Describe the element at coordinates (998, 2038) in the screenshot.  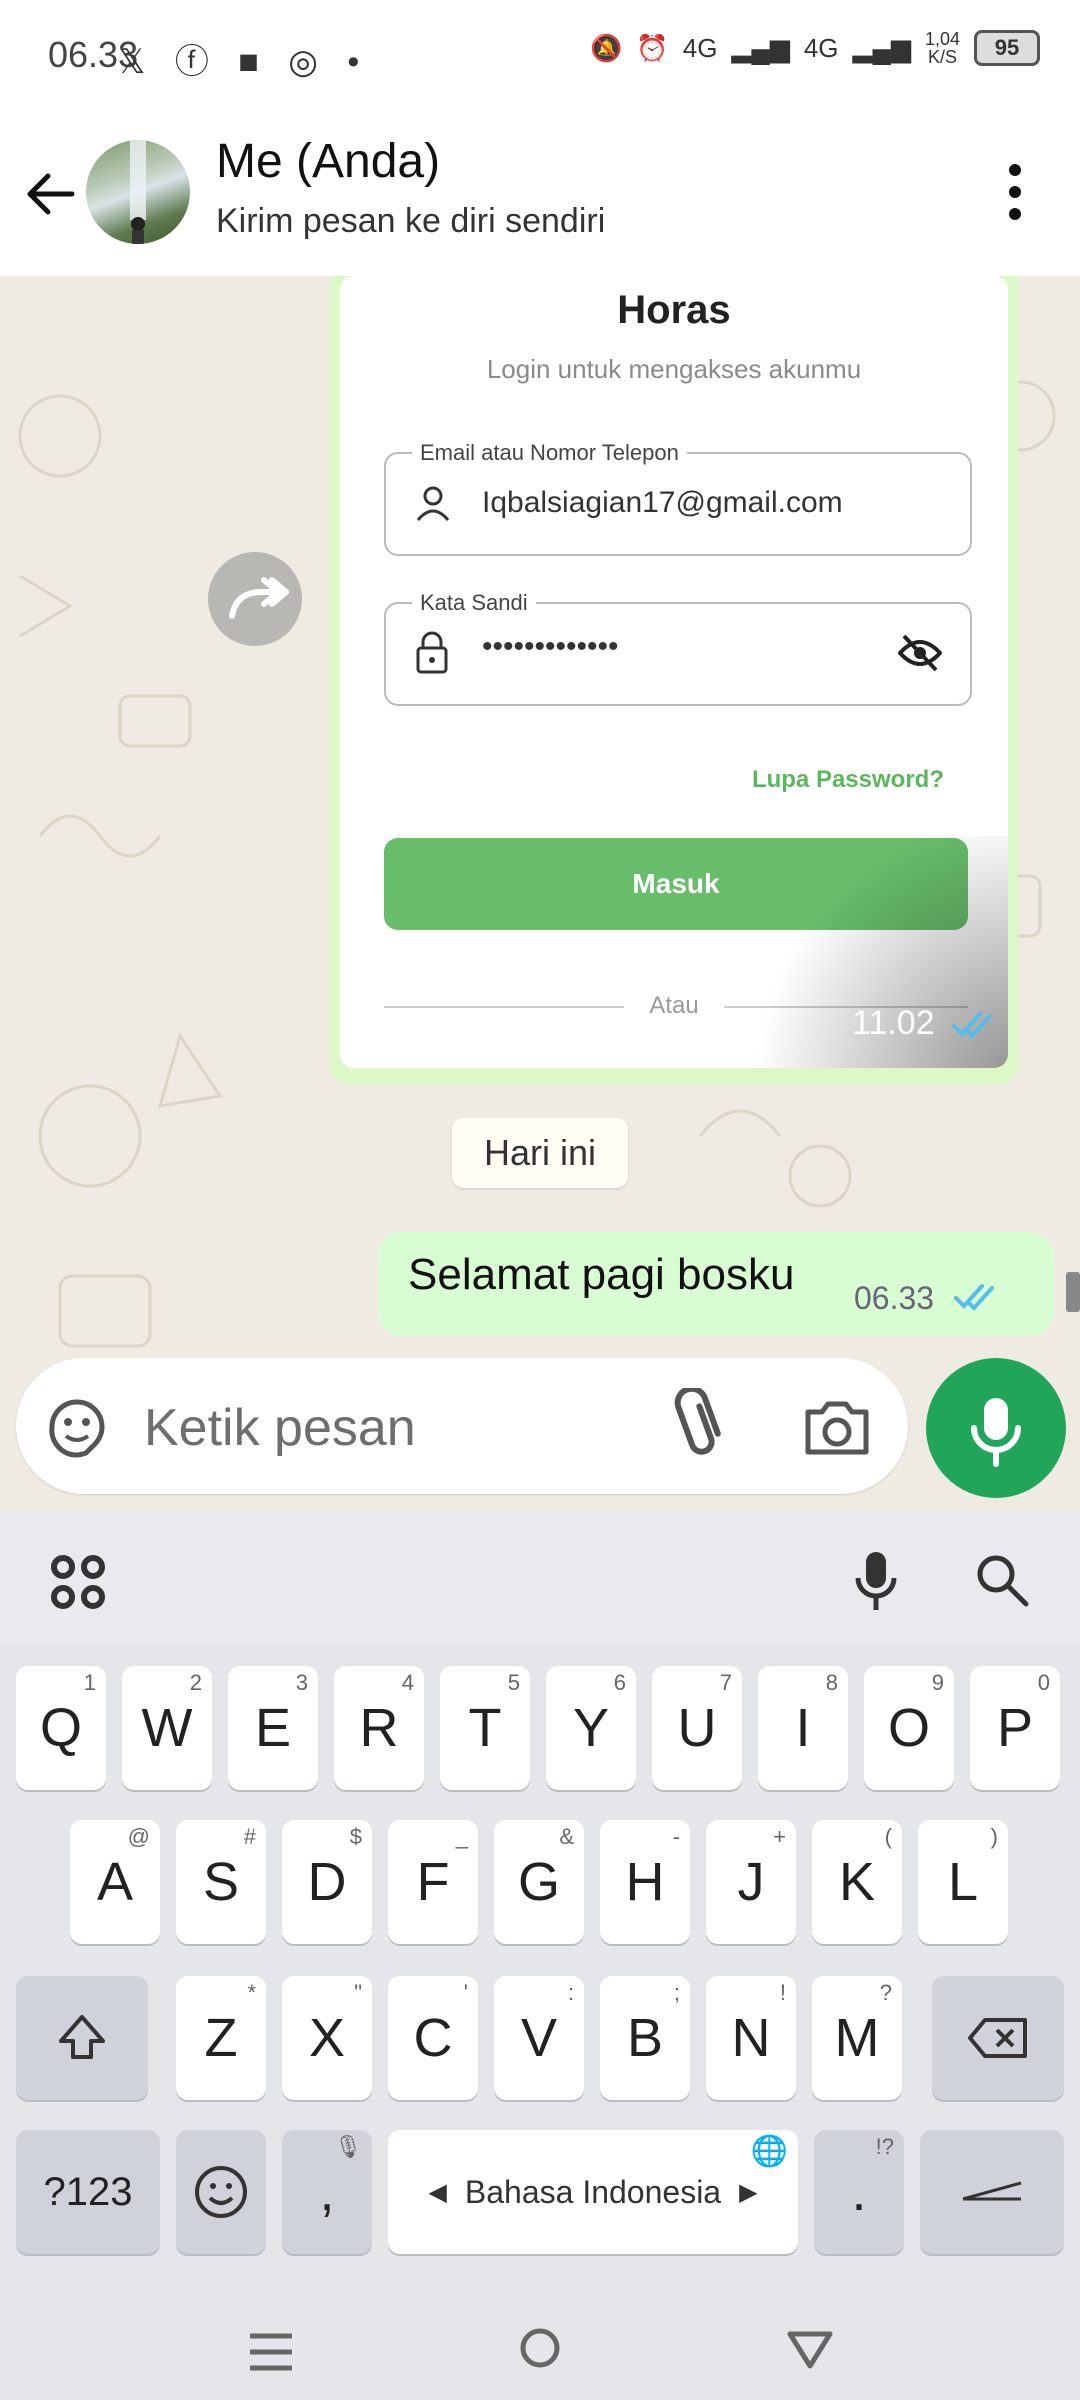
I see `backspace-key` at that location.